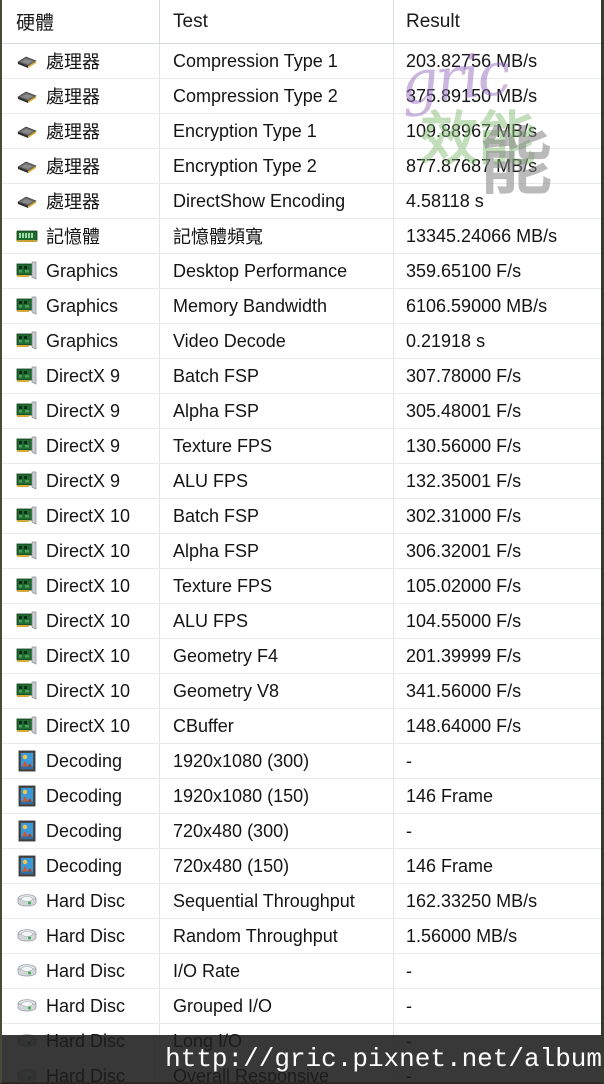  What do you see at coordinates (497, 21) in the screenshot?
I see `column-header-result: Result` at bounding box center [497, 21].